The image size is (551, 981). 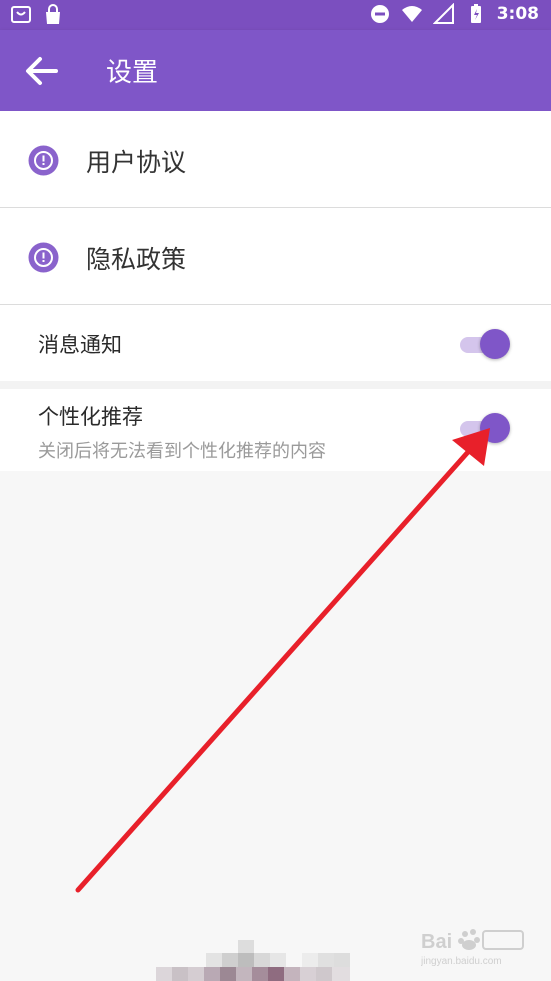 I want to click on page-title: 设置, so click(x=132, y=73).